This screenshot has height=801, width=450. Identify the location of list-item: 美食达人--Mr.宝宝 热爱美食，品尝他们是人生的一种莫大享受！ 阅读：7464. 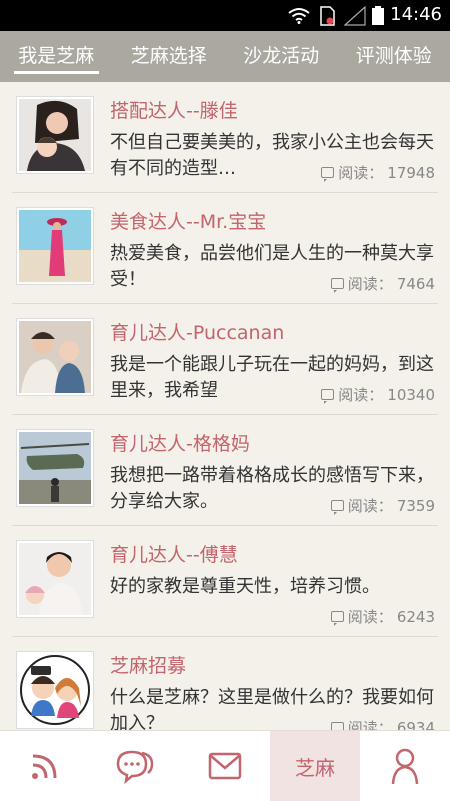
(225, 248).